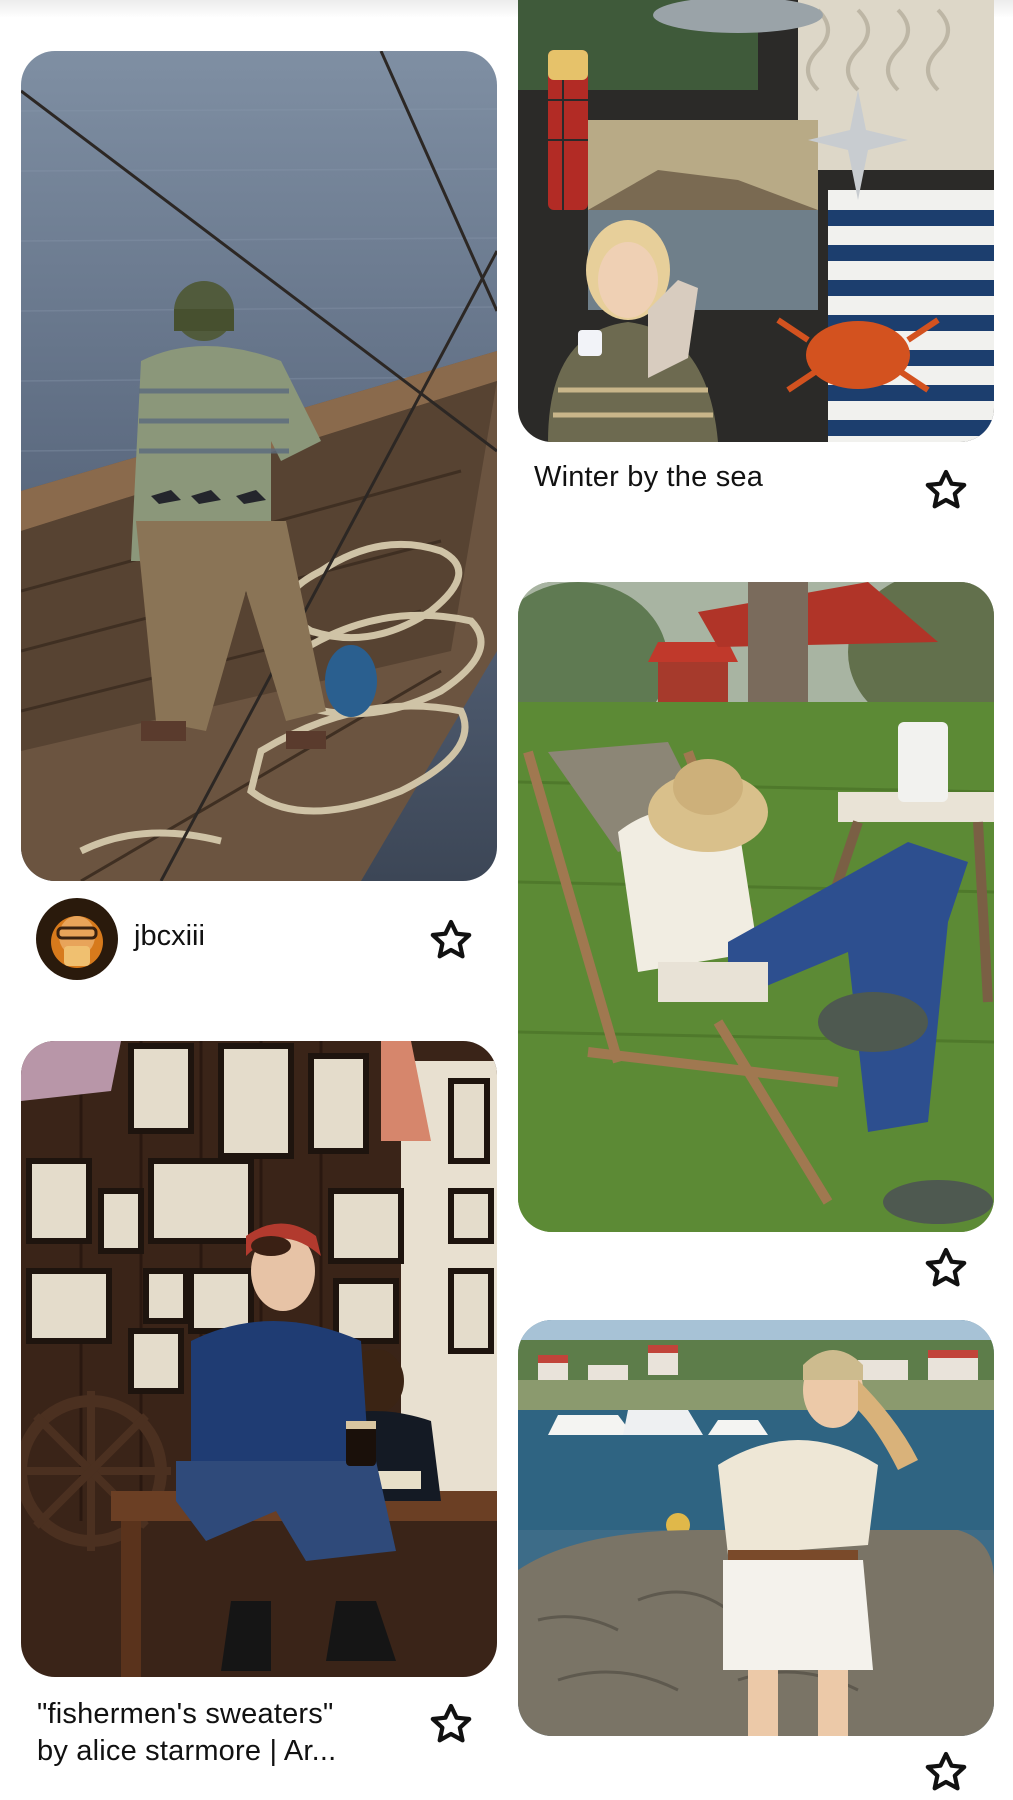  Describe the element at coordinates (185, 1714) in the screenshot. I see `caption-line-1: "fishermen's sweaters"` at that location.